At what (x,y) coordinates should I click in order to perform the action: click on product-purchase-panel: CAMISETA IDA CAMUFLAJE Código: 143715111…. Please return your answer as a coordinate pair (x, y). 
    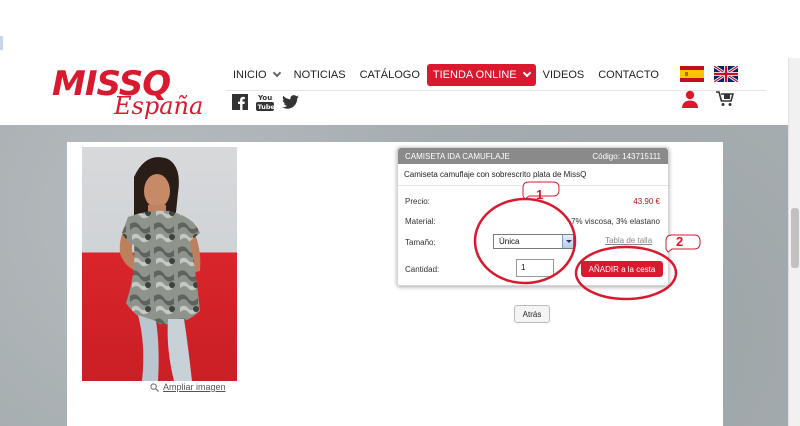
    Looking at the image, I should click on (533, 216).